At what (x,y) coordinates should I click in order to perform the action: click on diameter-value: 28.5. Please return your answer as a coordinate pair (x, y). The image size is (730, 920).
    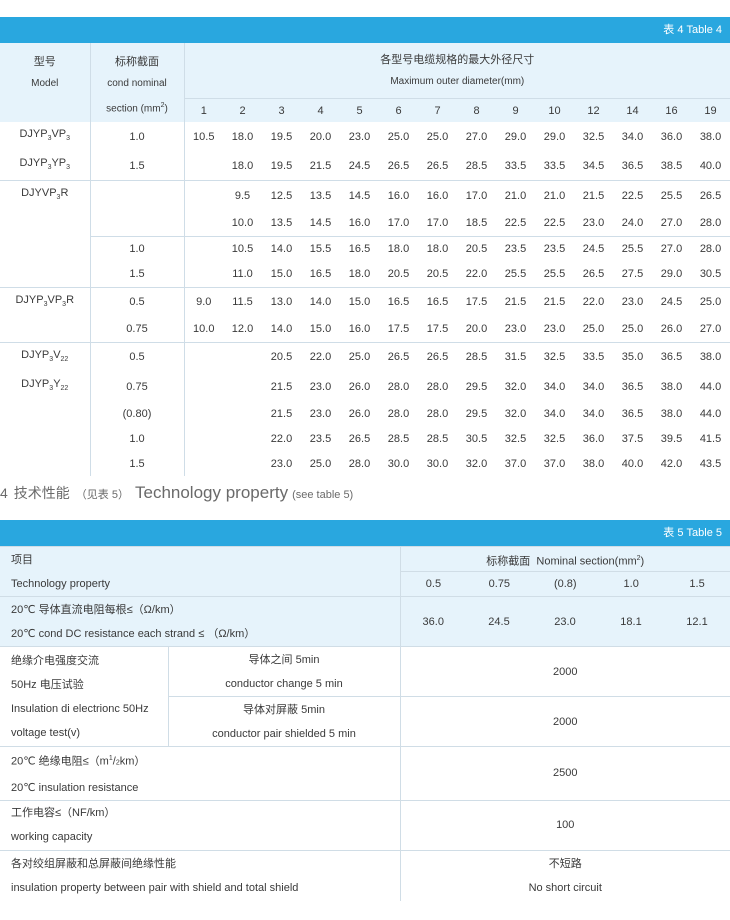
    Looking at the image, I should click on (476, 165).